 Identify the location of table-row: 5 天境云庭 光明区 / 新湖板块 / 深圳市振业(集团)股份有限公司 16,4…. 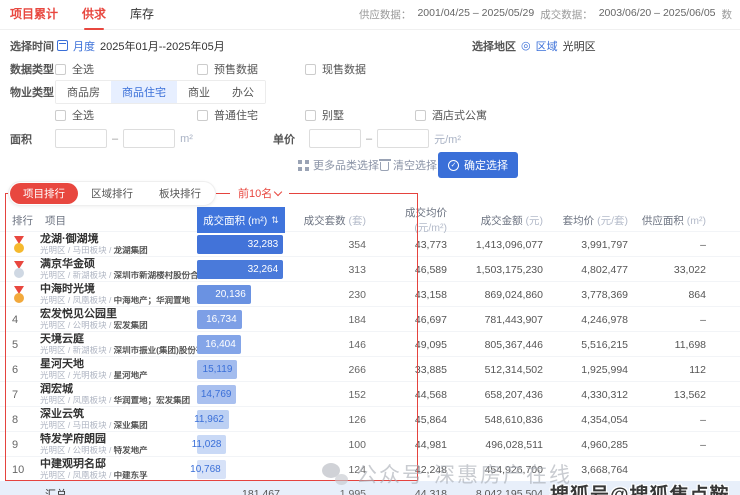
(370, 343).